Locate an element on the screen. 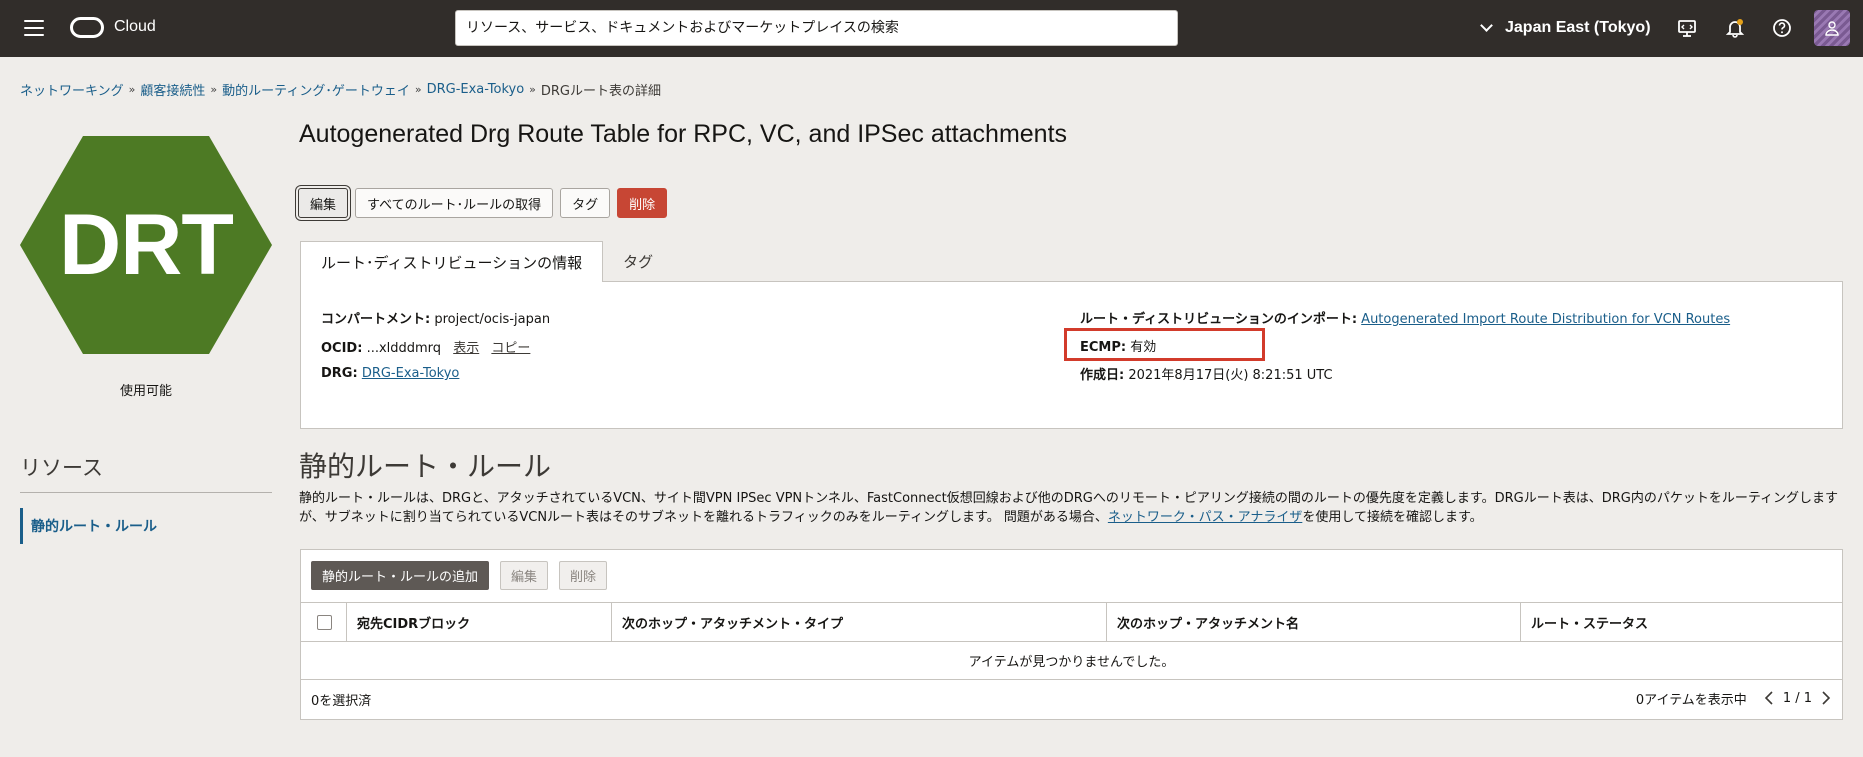 This screenshot has width=1863, height=757. oracle-logo-icon is located at coordinates (87, 27).